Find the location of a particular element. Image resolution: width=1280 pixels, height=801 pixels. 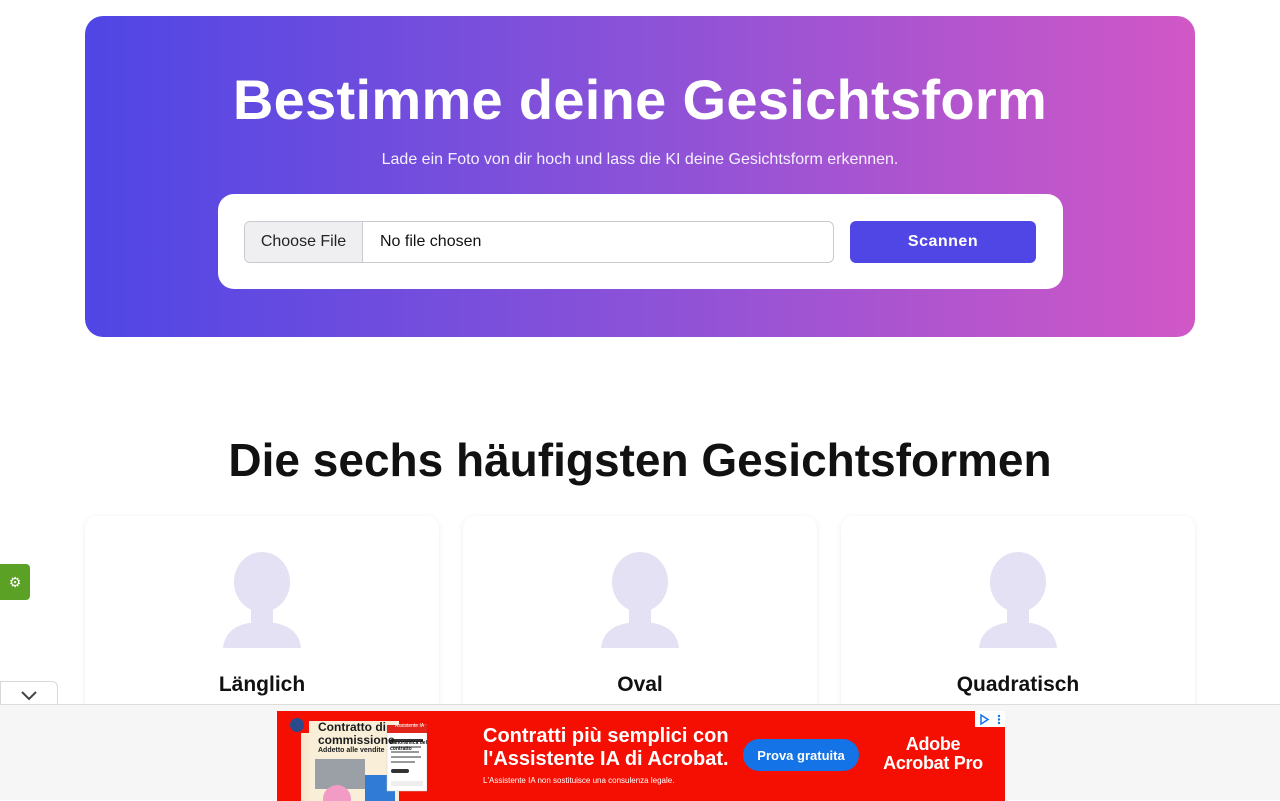

upload-card: Choose File No file chosen Scannen is located at coordinates (640, 241).